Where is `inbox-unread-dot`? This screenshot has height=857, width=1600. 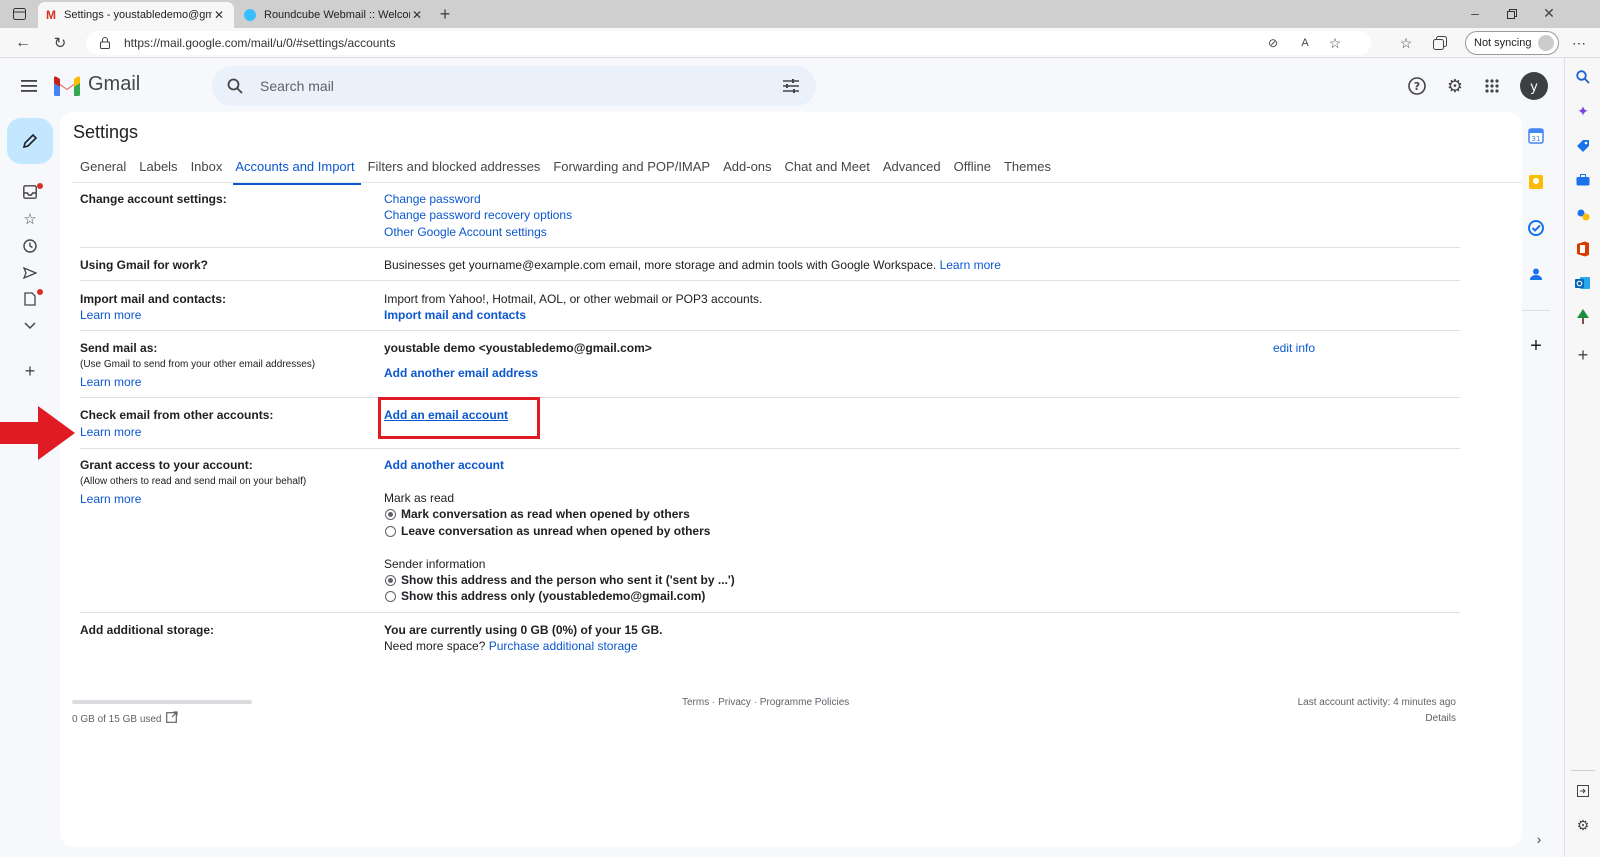
inbox-unread-dot is located at coordinates (40, 186).